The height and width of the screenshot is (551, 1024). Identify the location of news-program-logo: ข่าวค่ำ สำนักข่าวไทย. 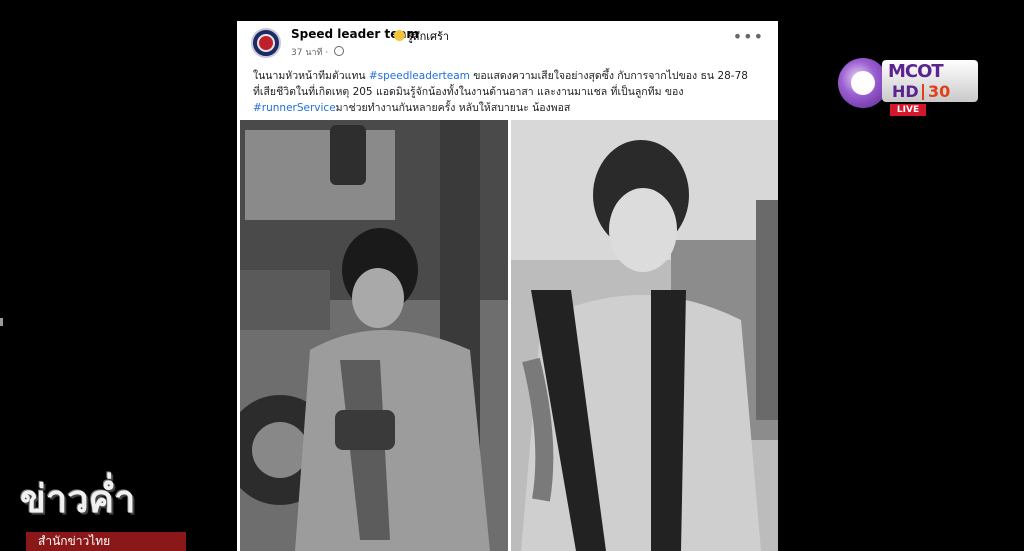
(105, 509).